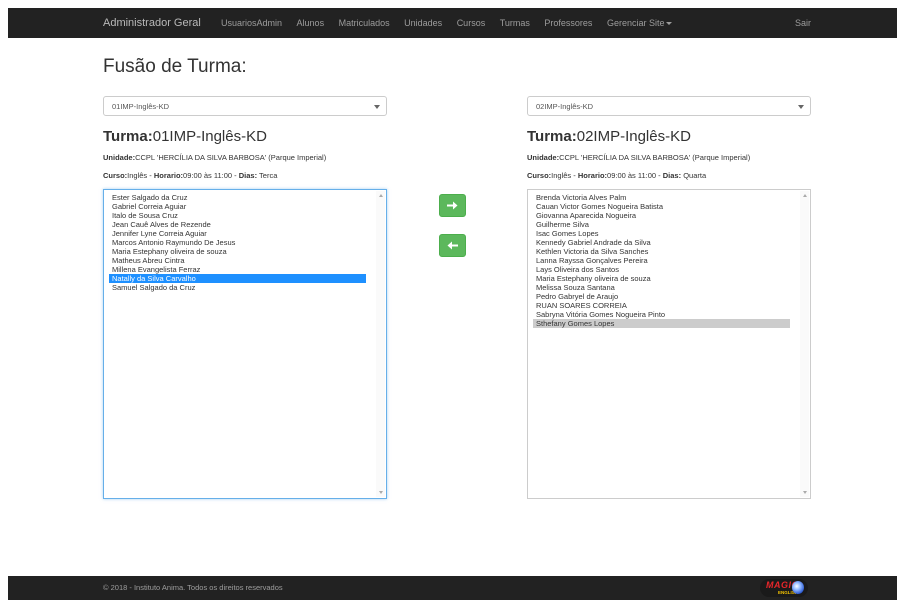  What do you see at coordinates (211, 175) in the screenshot?
I see `left-horario-value: 09:00 às 11:00 -` at bounding box center [211, 175].